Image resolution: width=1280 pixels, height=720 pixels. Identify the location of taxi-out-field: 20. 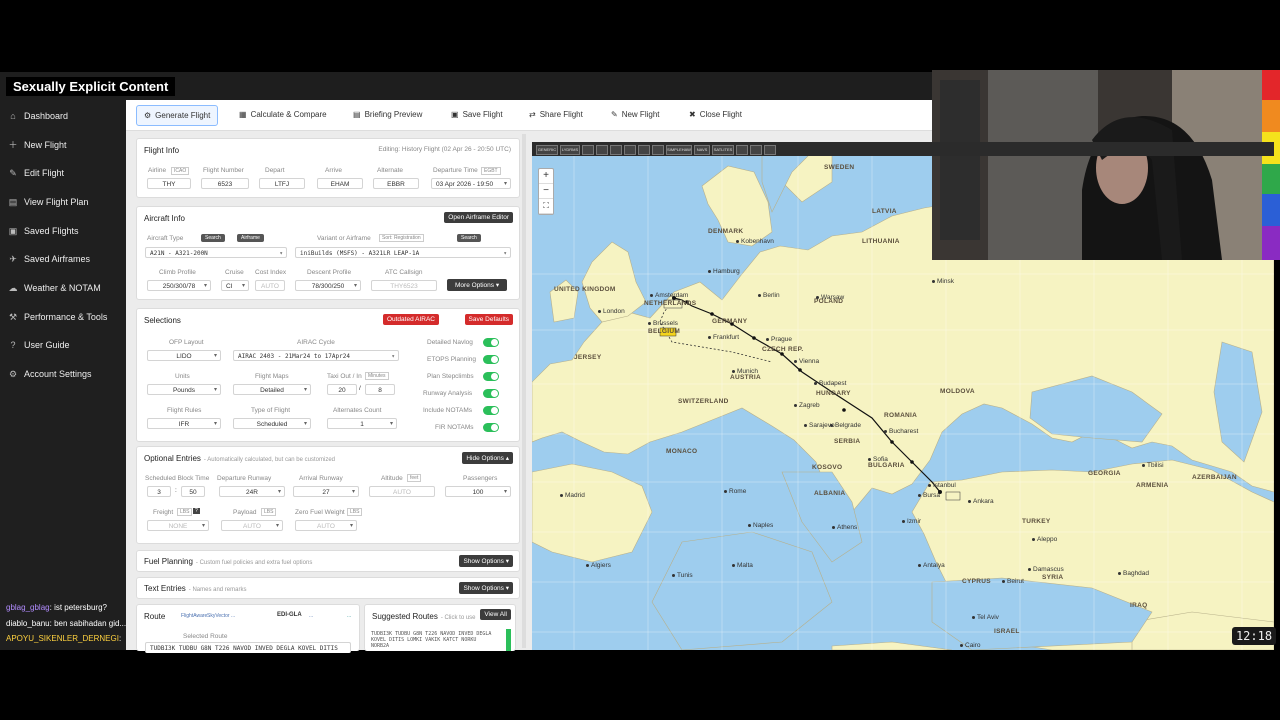
(342, 389).